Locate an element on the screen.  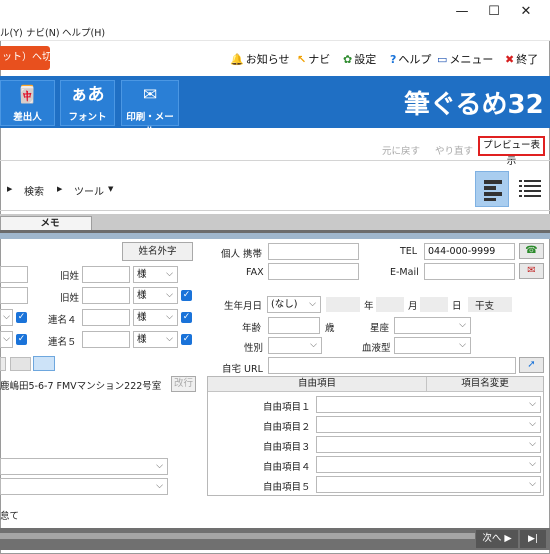
personal-mobile-field is located at coordinates (313, 251).